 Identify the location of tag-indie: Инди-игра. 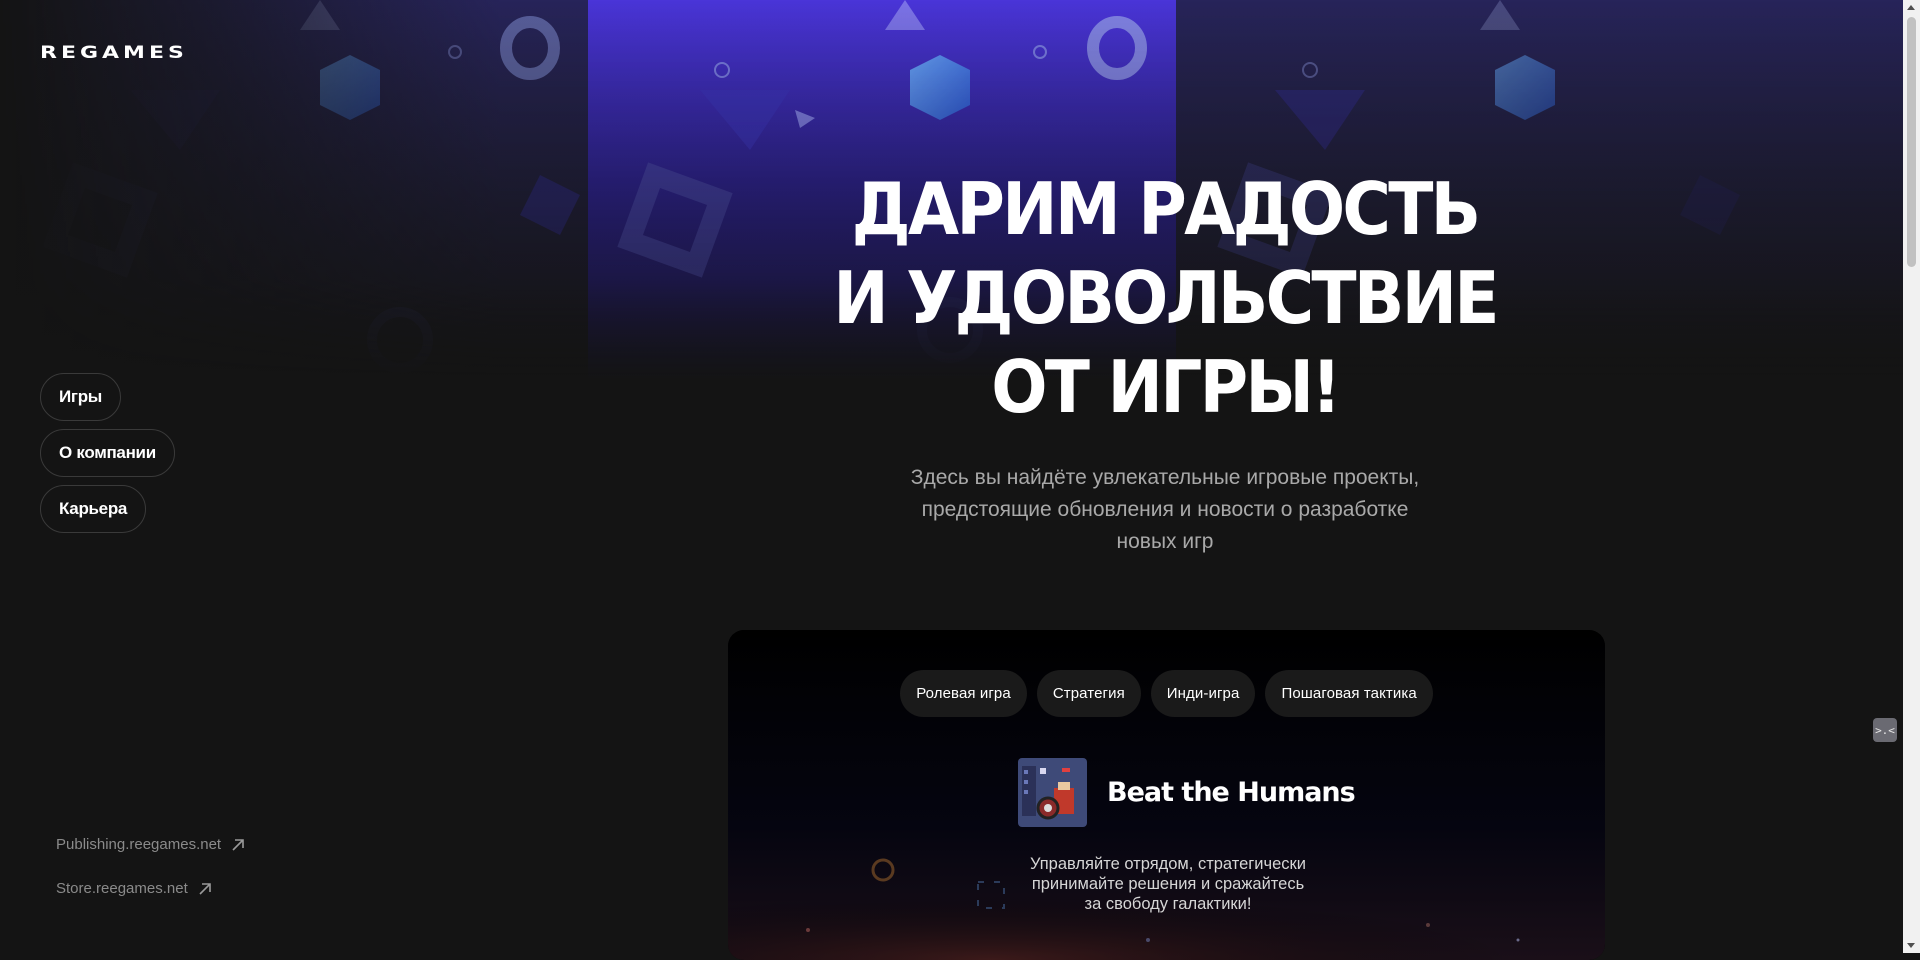
(1203, 693).